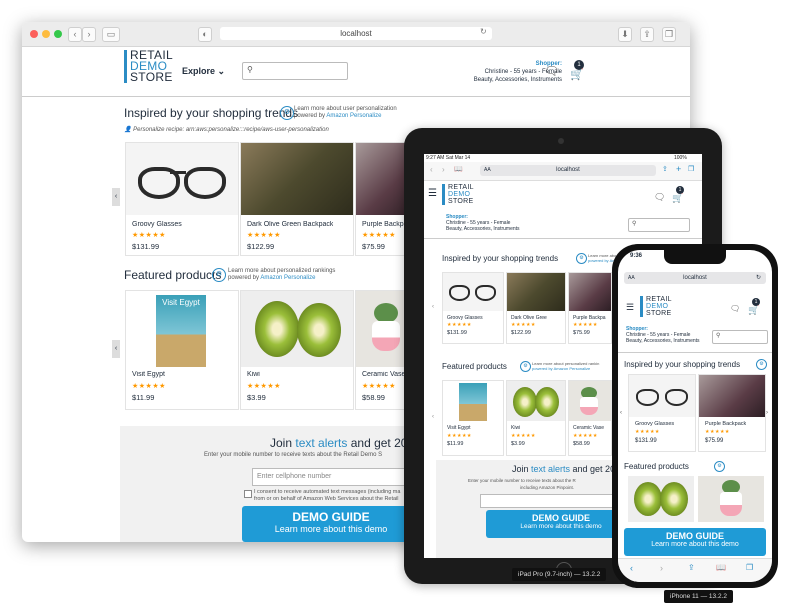  I want to click on iphone-notch, so click(695, 257).